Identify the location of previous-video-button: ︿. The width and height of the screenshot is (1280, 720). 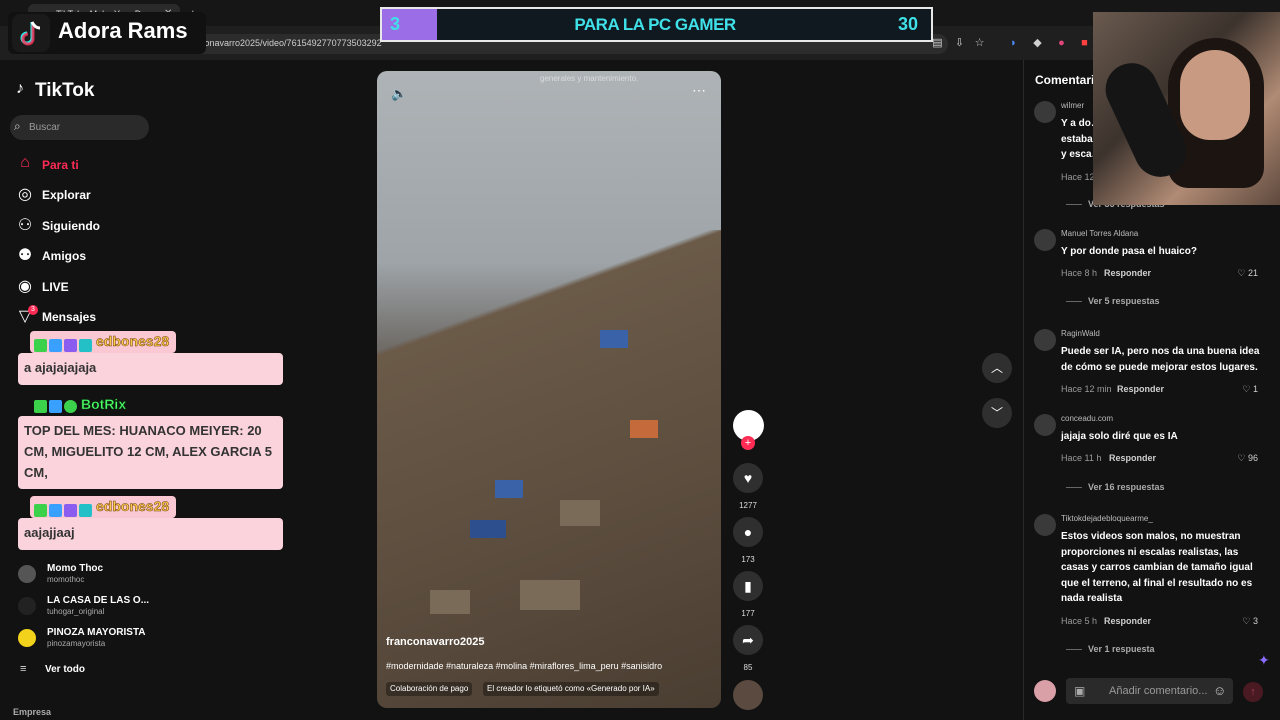
(997, 368).